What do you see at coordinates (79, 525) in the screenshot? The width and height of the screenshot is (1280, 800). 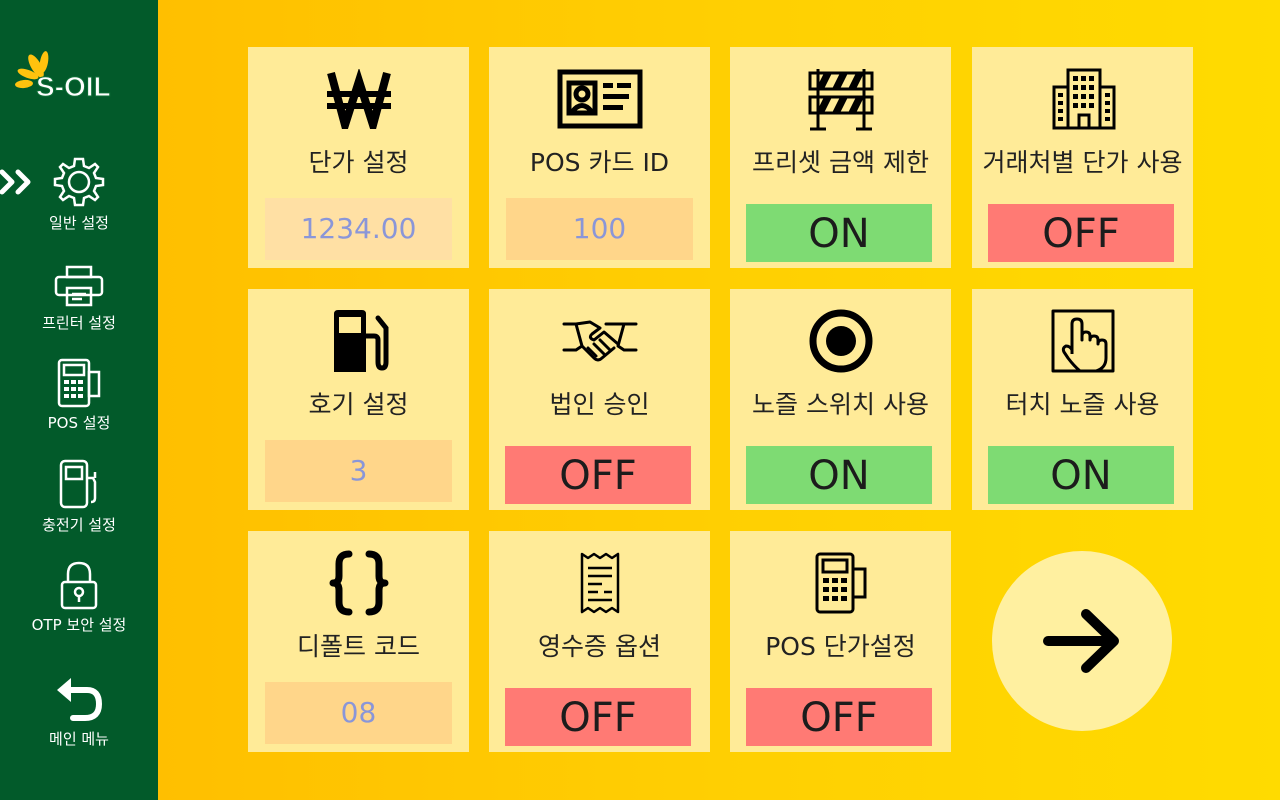 I see `sidebar-item-label: 충전기 설정` at bounding box center [79, 525].